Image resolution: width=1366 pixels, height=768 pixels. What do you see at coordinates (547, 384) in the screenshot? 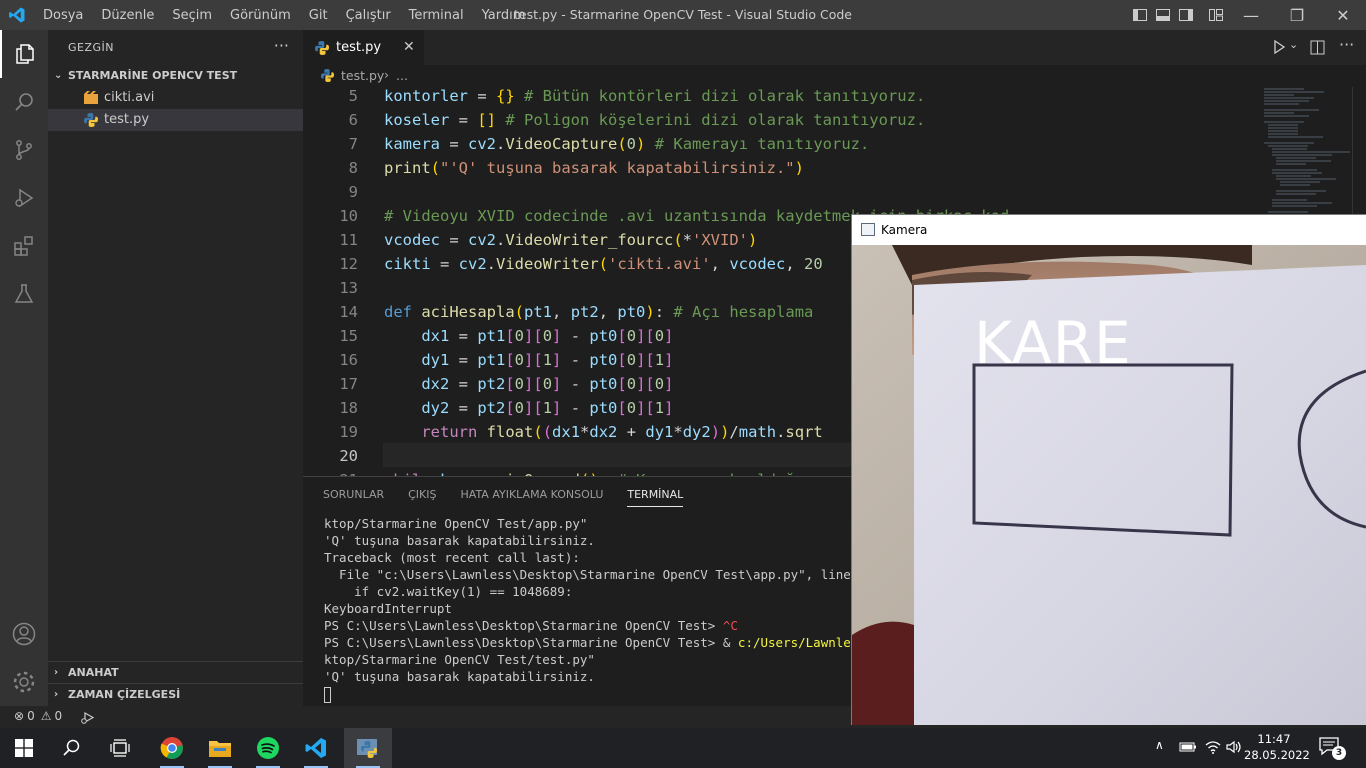
I see `code-line: dx2 = pt2[0][0] - pt0[0][0]` at bounding box center [547, 384].